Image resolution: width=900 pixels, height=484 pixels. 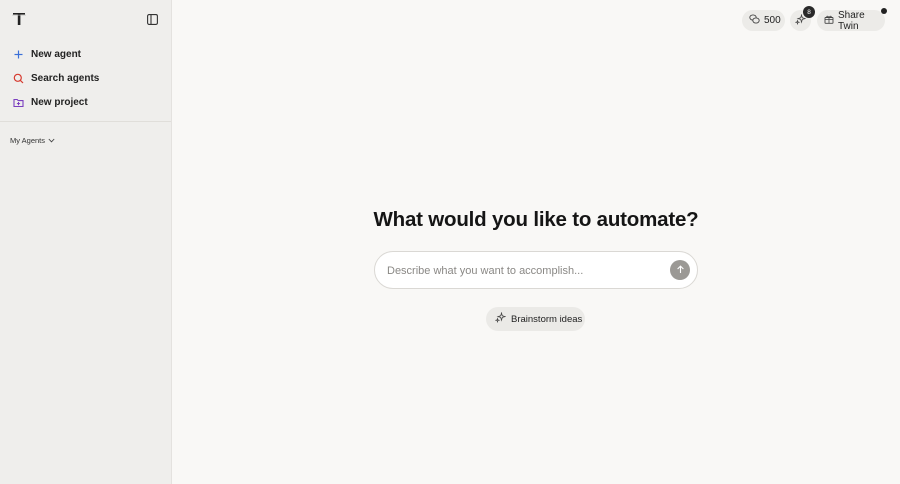 I want to click on brainstorm-label: Brainstorm ideas, so click(x=547, y=319).